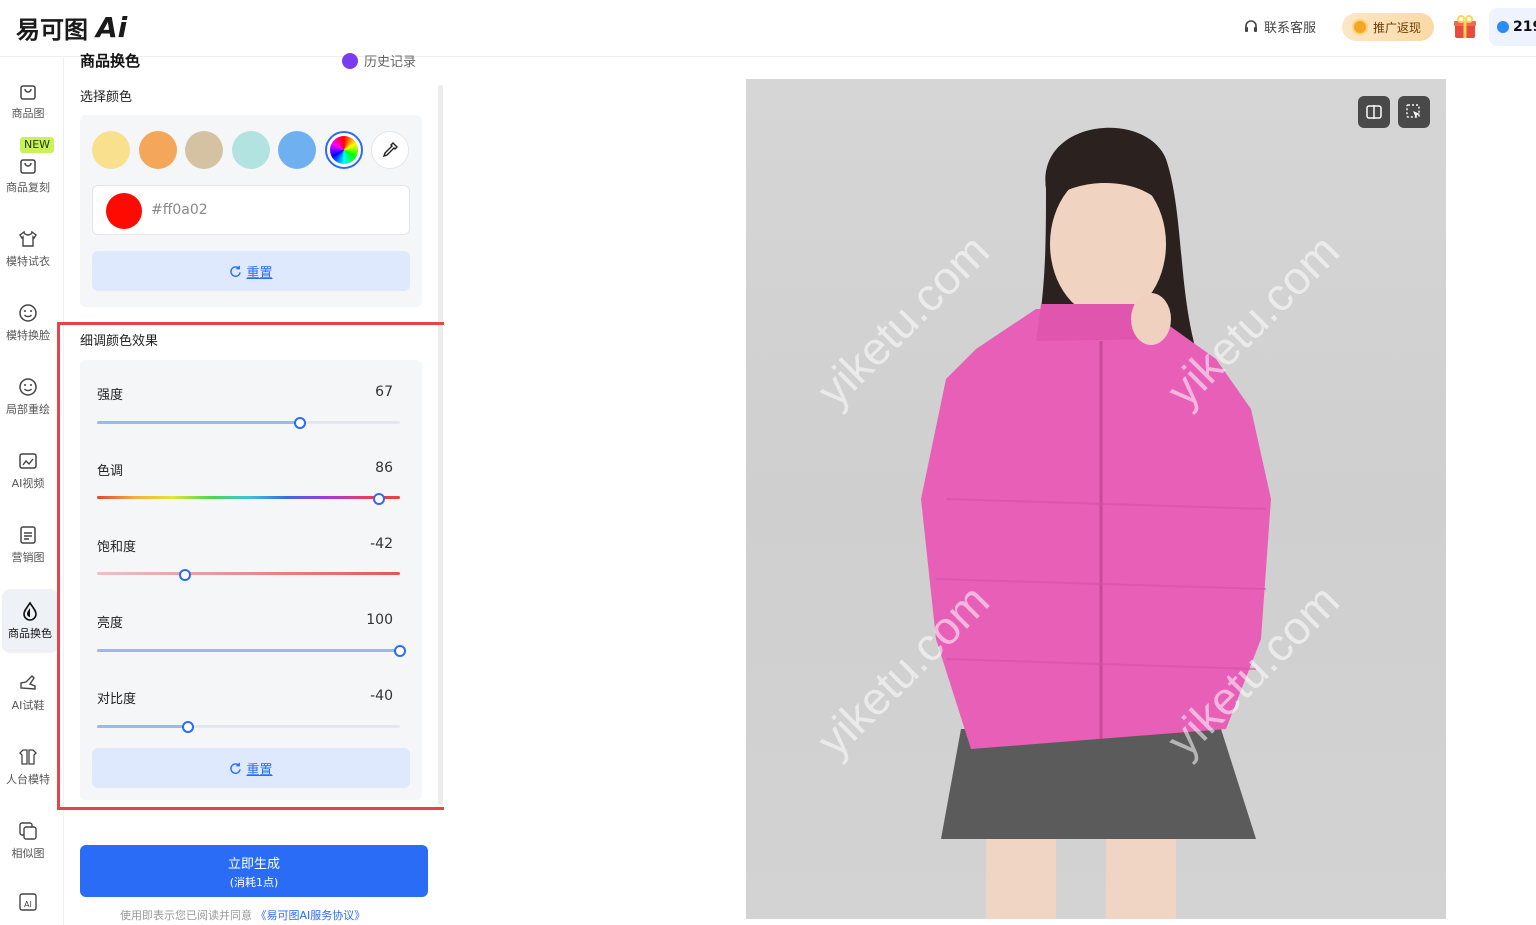 This screenshot has height=925, width=1536. I want to click on history-label: 历史记录, so click(390, 62).